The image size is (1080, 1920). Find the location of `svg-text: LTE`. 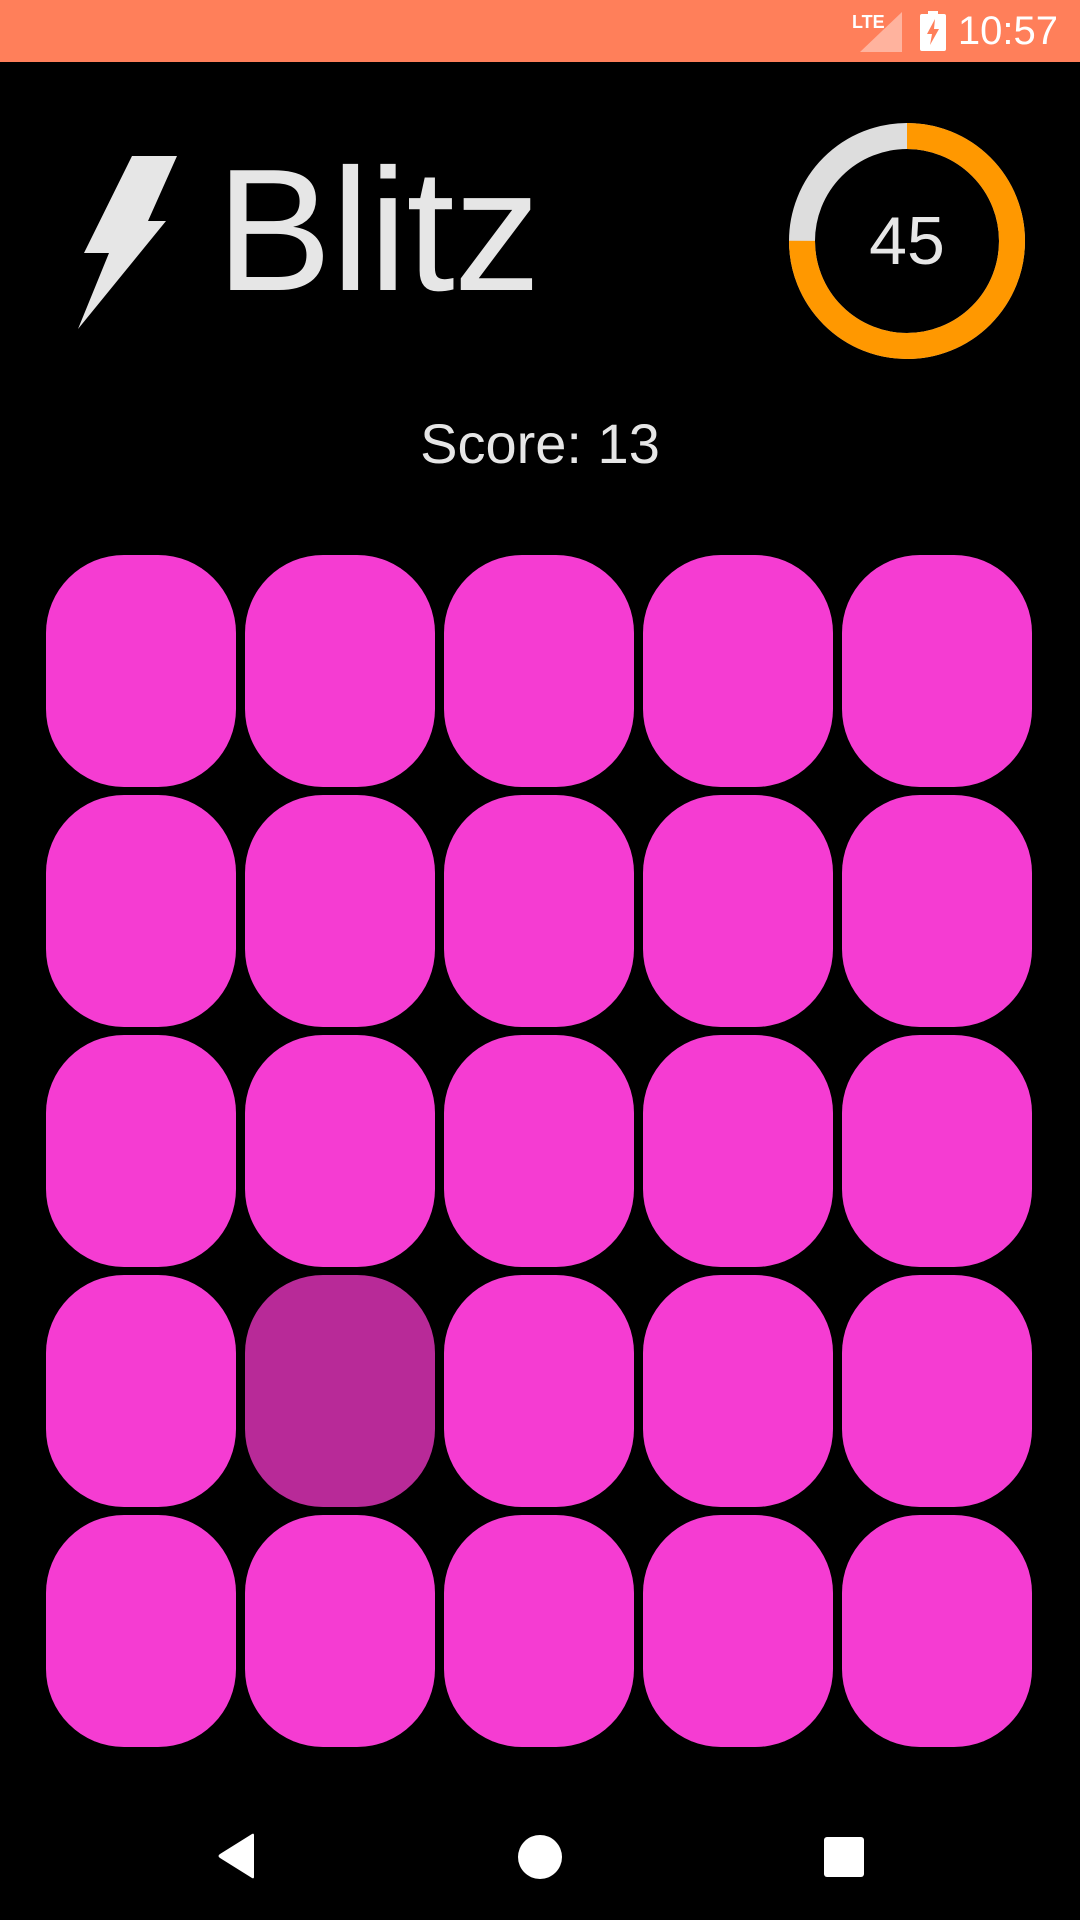

svg-text: LTE is located at coordinates (868, 22).